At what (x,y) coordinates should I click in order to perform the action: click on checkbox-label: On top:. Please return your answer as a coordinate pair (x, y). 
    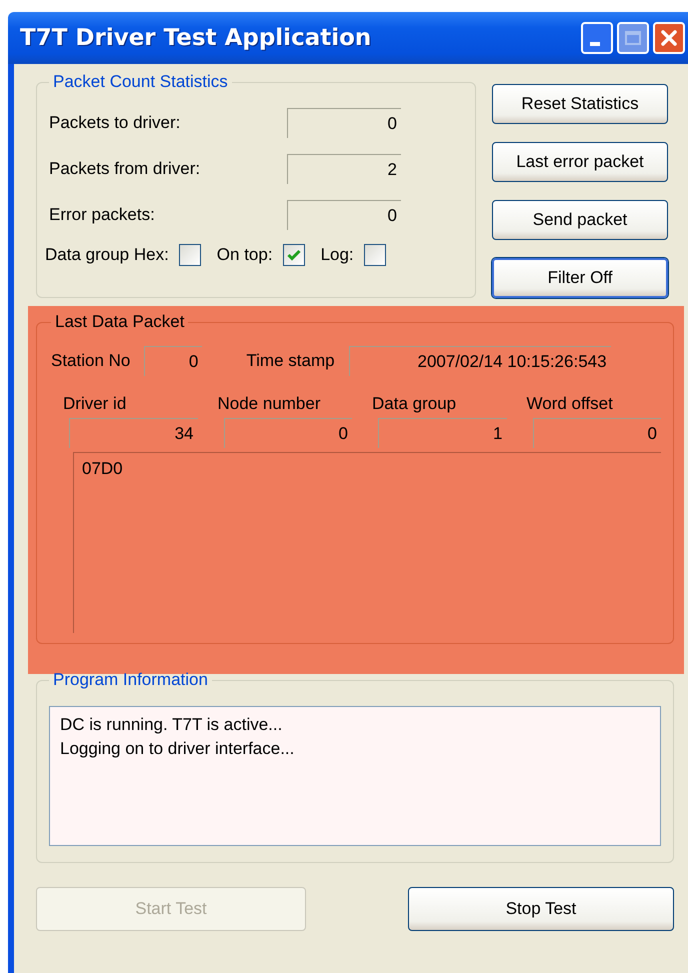
    Looking at the image, I should click on (244, 255).